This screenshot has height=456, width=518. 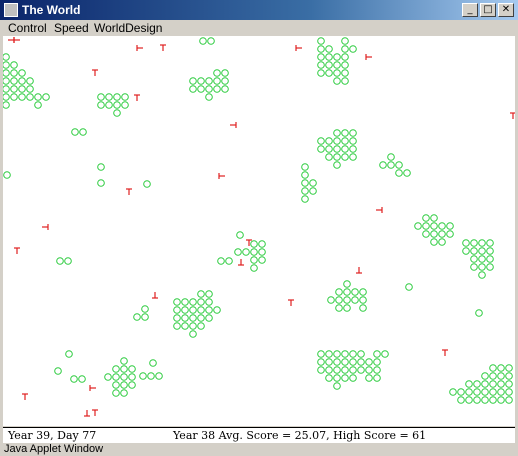 I want to click on status-date: Year 39, Day 77, so click(x=52, y=435).